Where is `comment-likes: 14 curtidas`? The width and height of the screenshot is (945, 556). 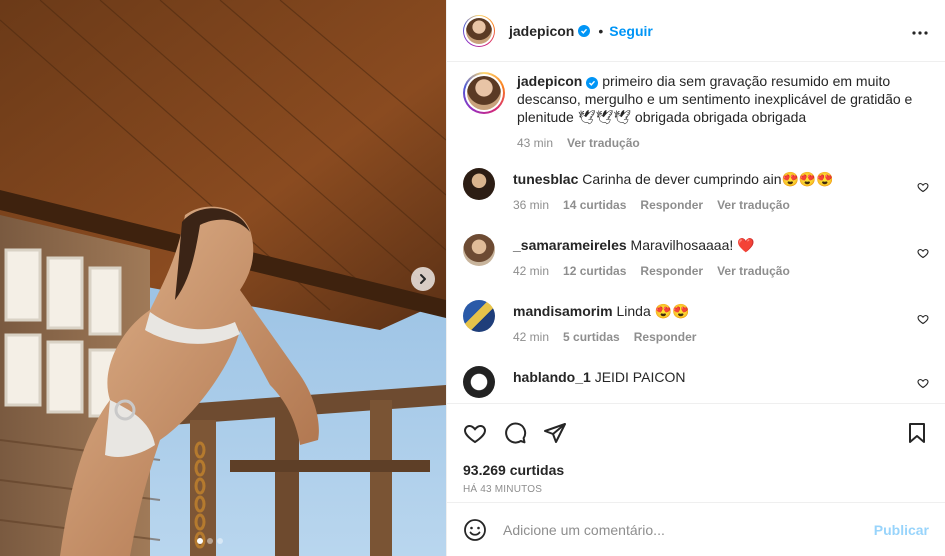 comment-likes: 14 curtidas is located at coordinates (594, 205).